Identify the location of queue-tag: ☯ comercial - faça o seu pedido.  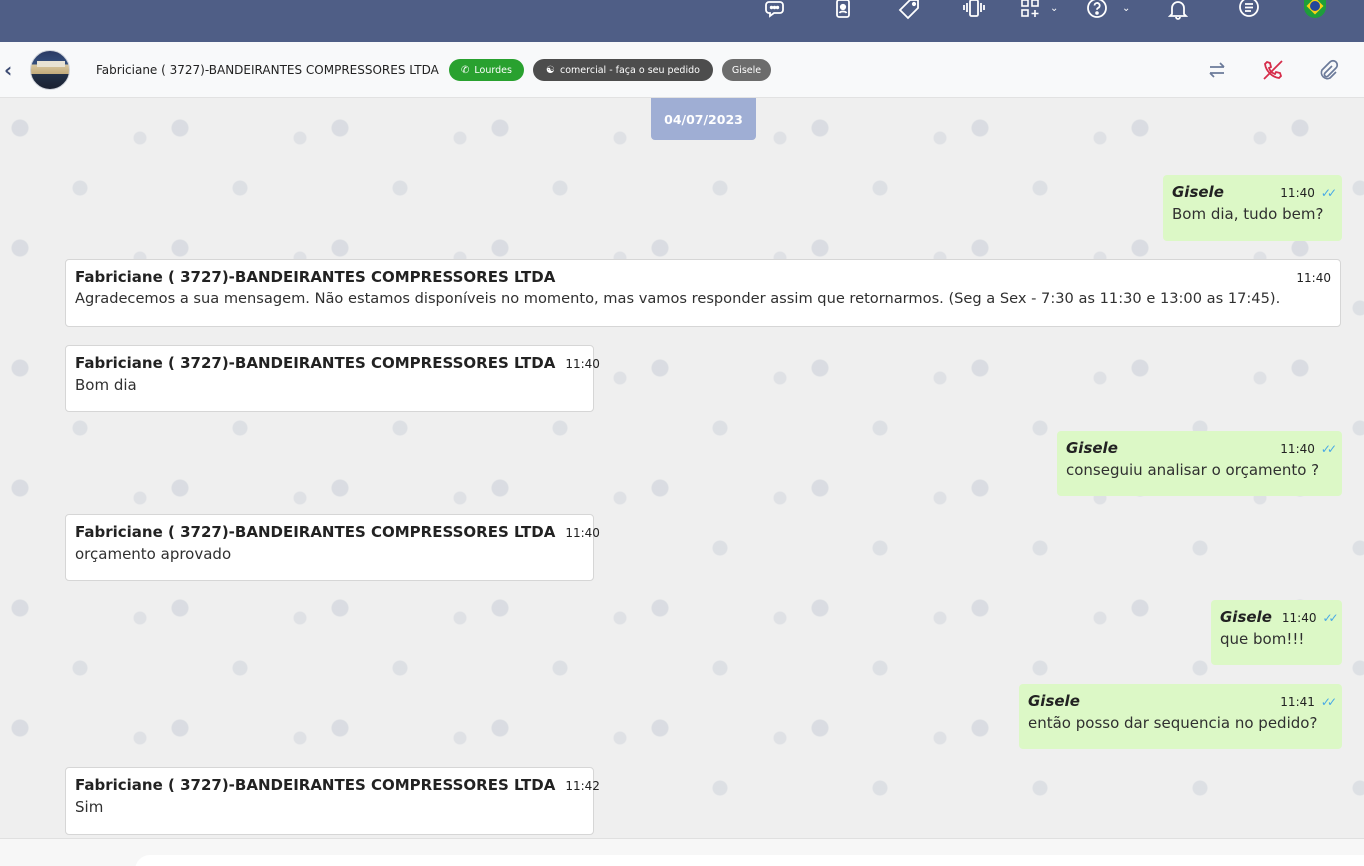
(623, 70).